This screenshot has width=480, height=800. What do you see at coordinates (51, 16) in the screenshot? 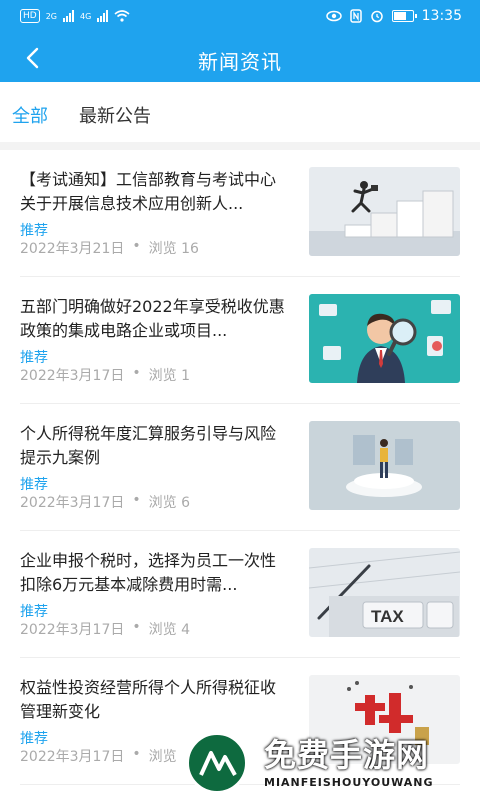
I see `network-2g-label: 2G` at bounding box center [51, 16].